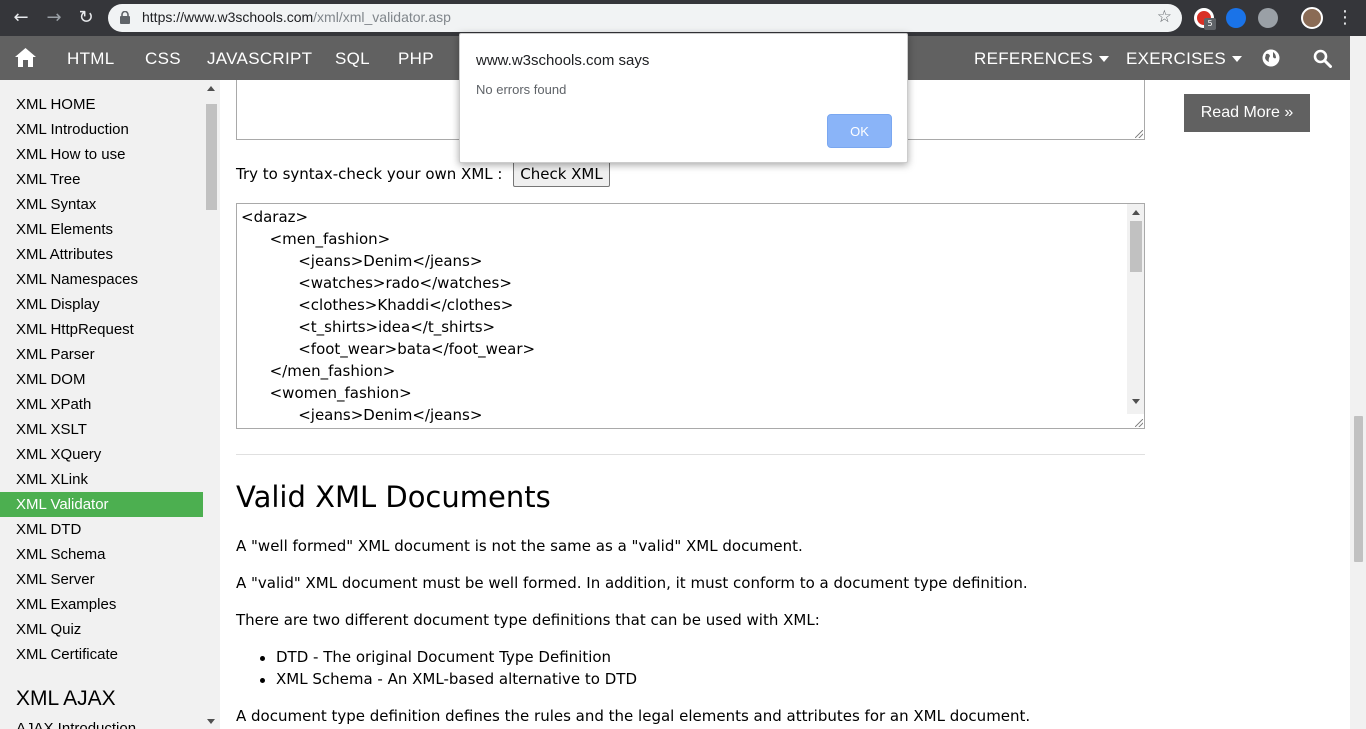  I want to click on reload-icon: ↻, so click(86, 18).